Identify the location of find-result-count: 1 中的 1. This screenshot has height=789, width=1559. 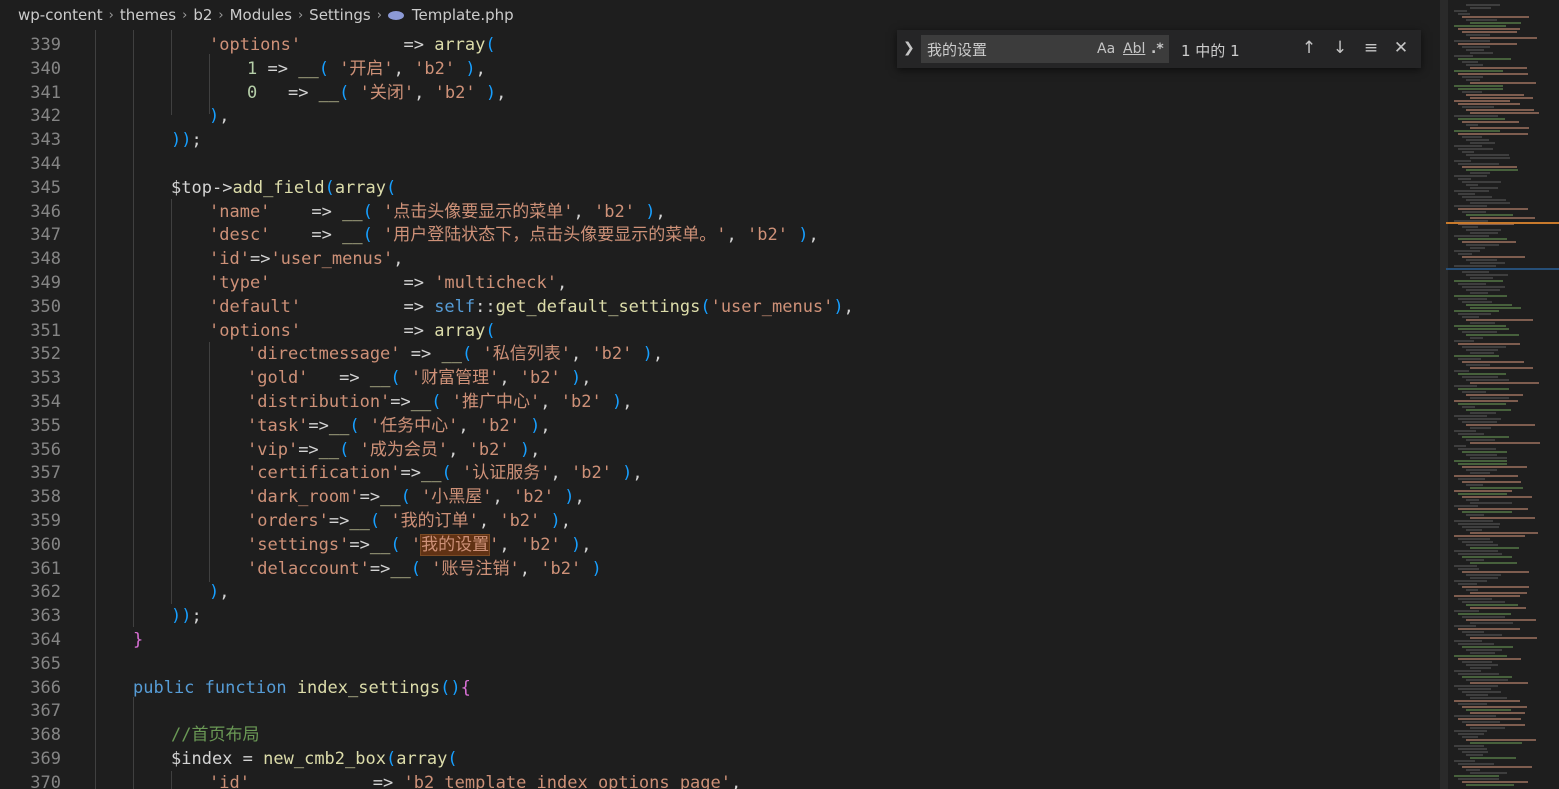
(1210, 51).